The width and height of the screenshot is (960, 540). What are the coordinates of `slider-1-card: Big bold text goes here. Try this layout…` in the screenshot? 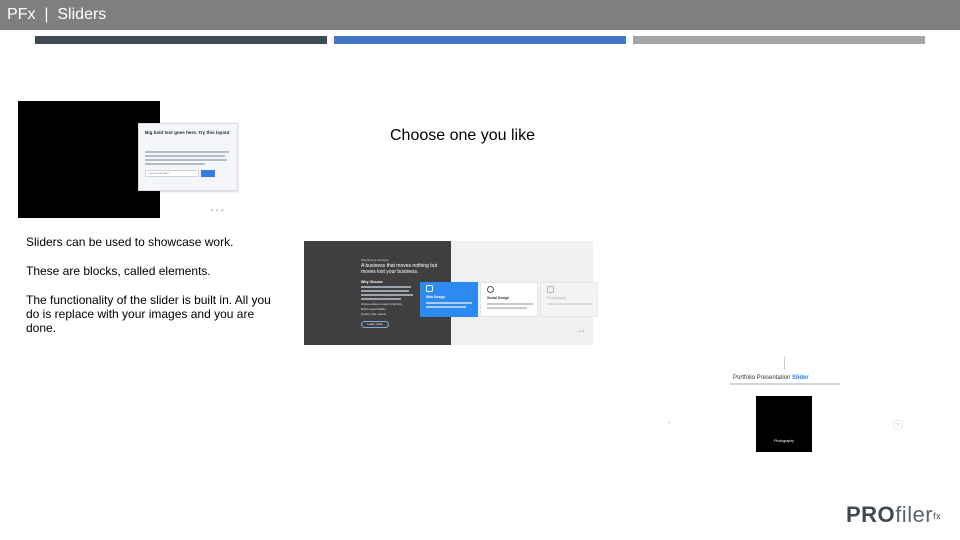 It's located at (188, 157).